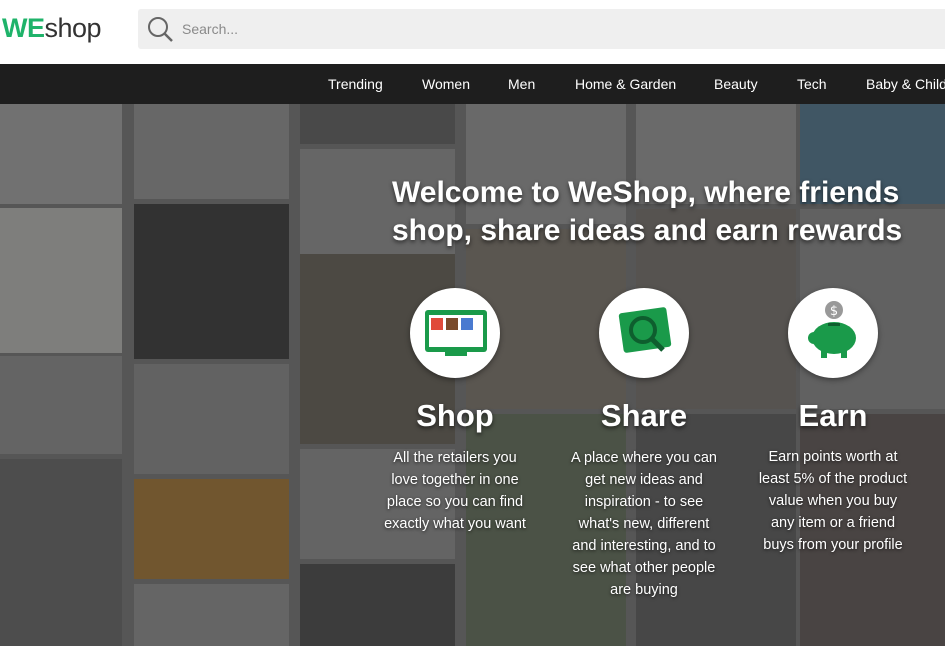 The width and height of the screenshot is (945, 646). What do you see at coordinates (833, 415) in the screenshot?
I see `earn-title: Earn` at bounding box center [833, 415].